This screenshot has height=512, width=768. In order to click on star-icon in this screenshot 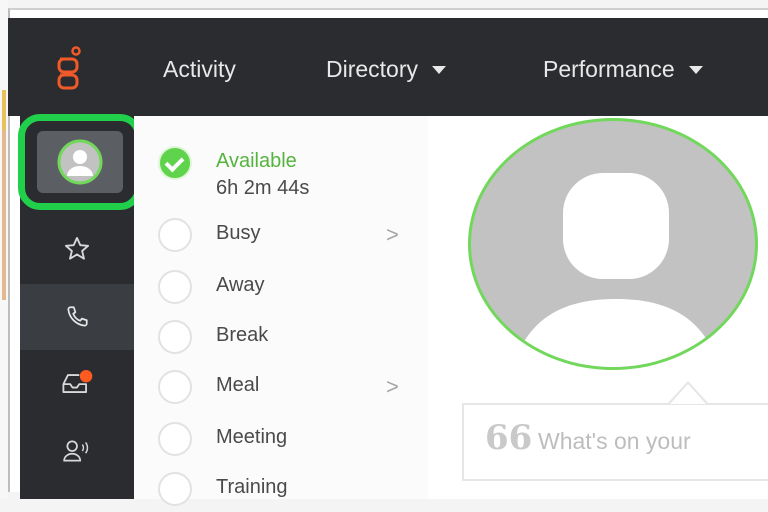, I will do `click(77, 248)`.